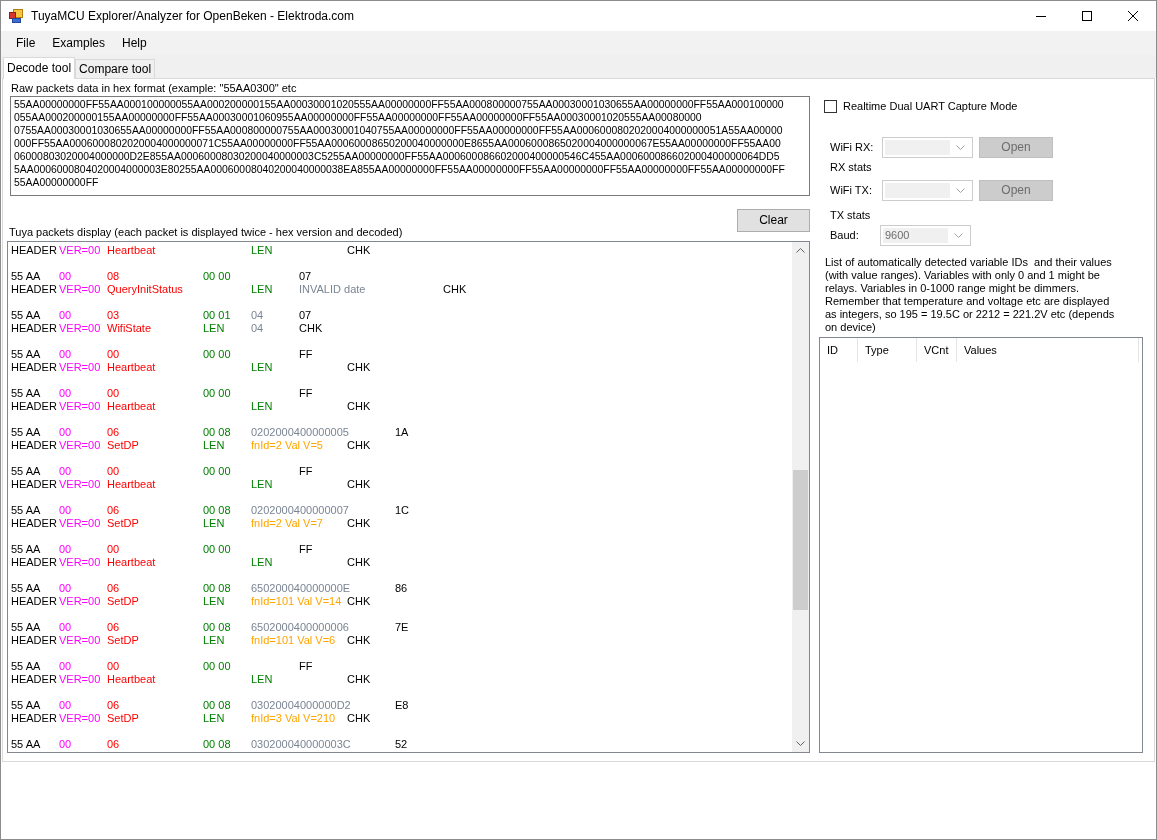 The image size is (1157, 840). Describe the element at coordinates (300, 432) in the screenshot. I see `payload-hex: 0202000400000005` at that location.